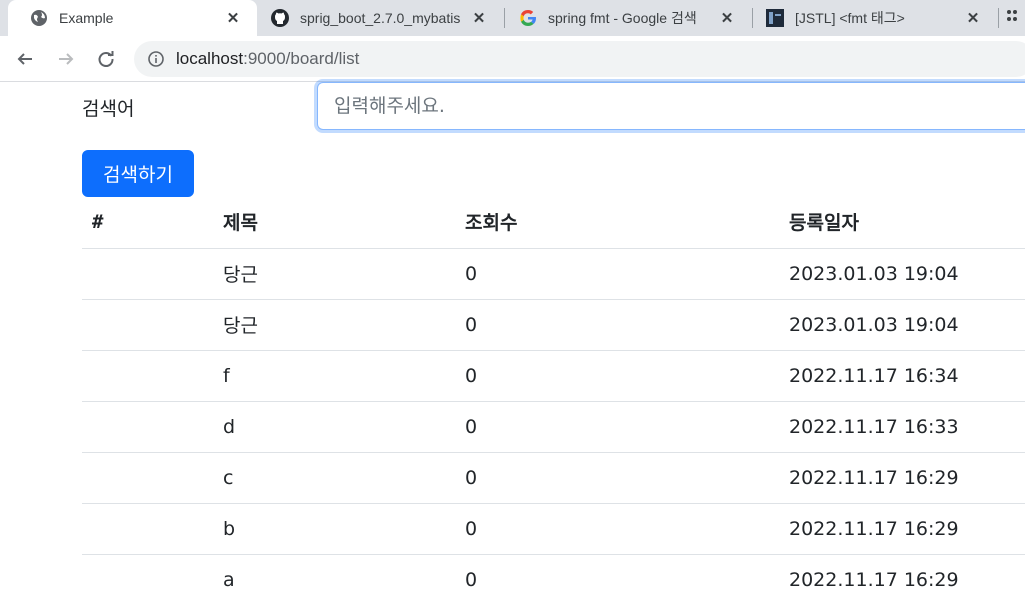 Image resolution: width=1025 pixels, height=592 pixels. I want to click on table-row: c 0 2022.11.17 16:29, so click(553, 478).